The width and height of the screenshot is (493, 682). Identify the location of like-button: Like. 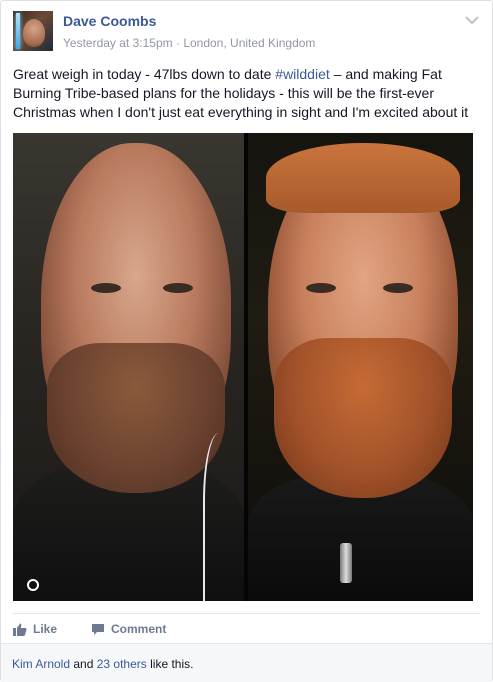
(35, 629).